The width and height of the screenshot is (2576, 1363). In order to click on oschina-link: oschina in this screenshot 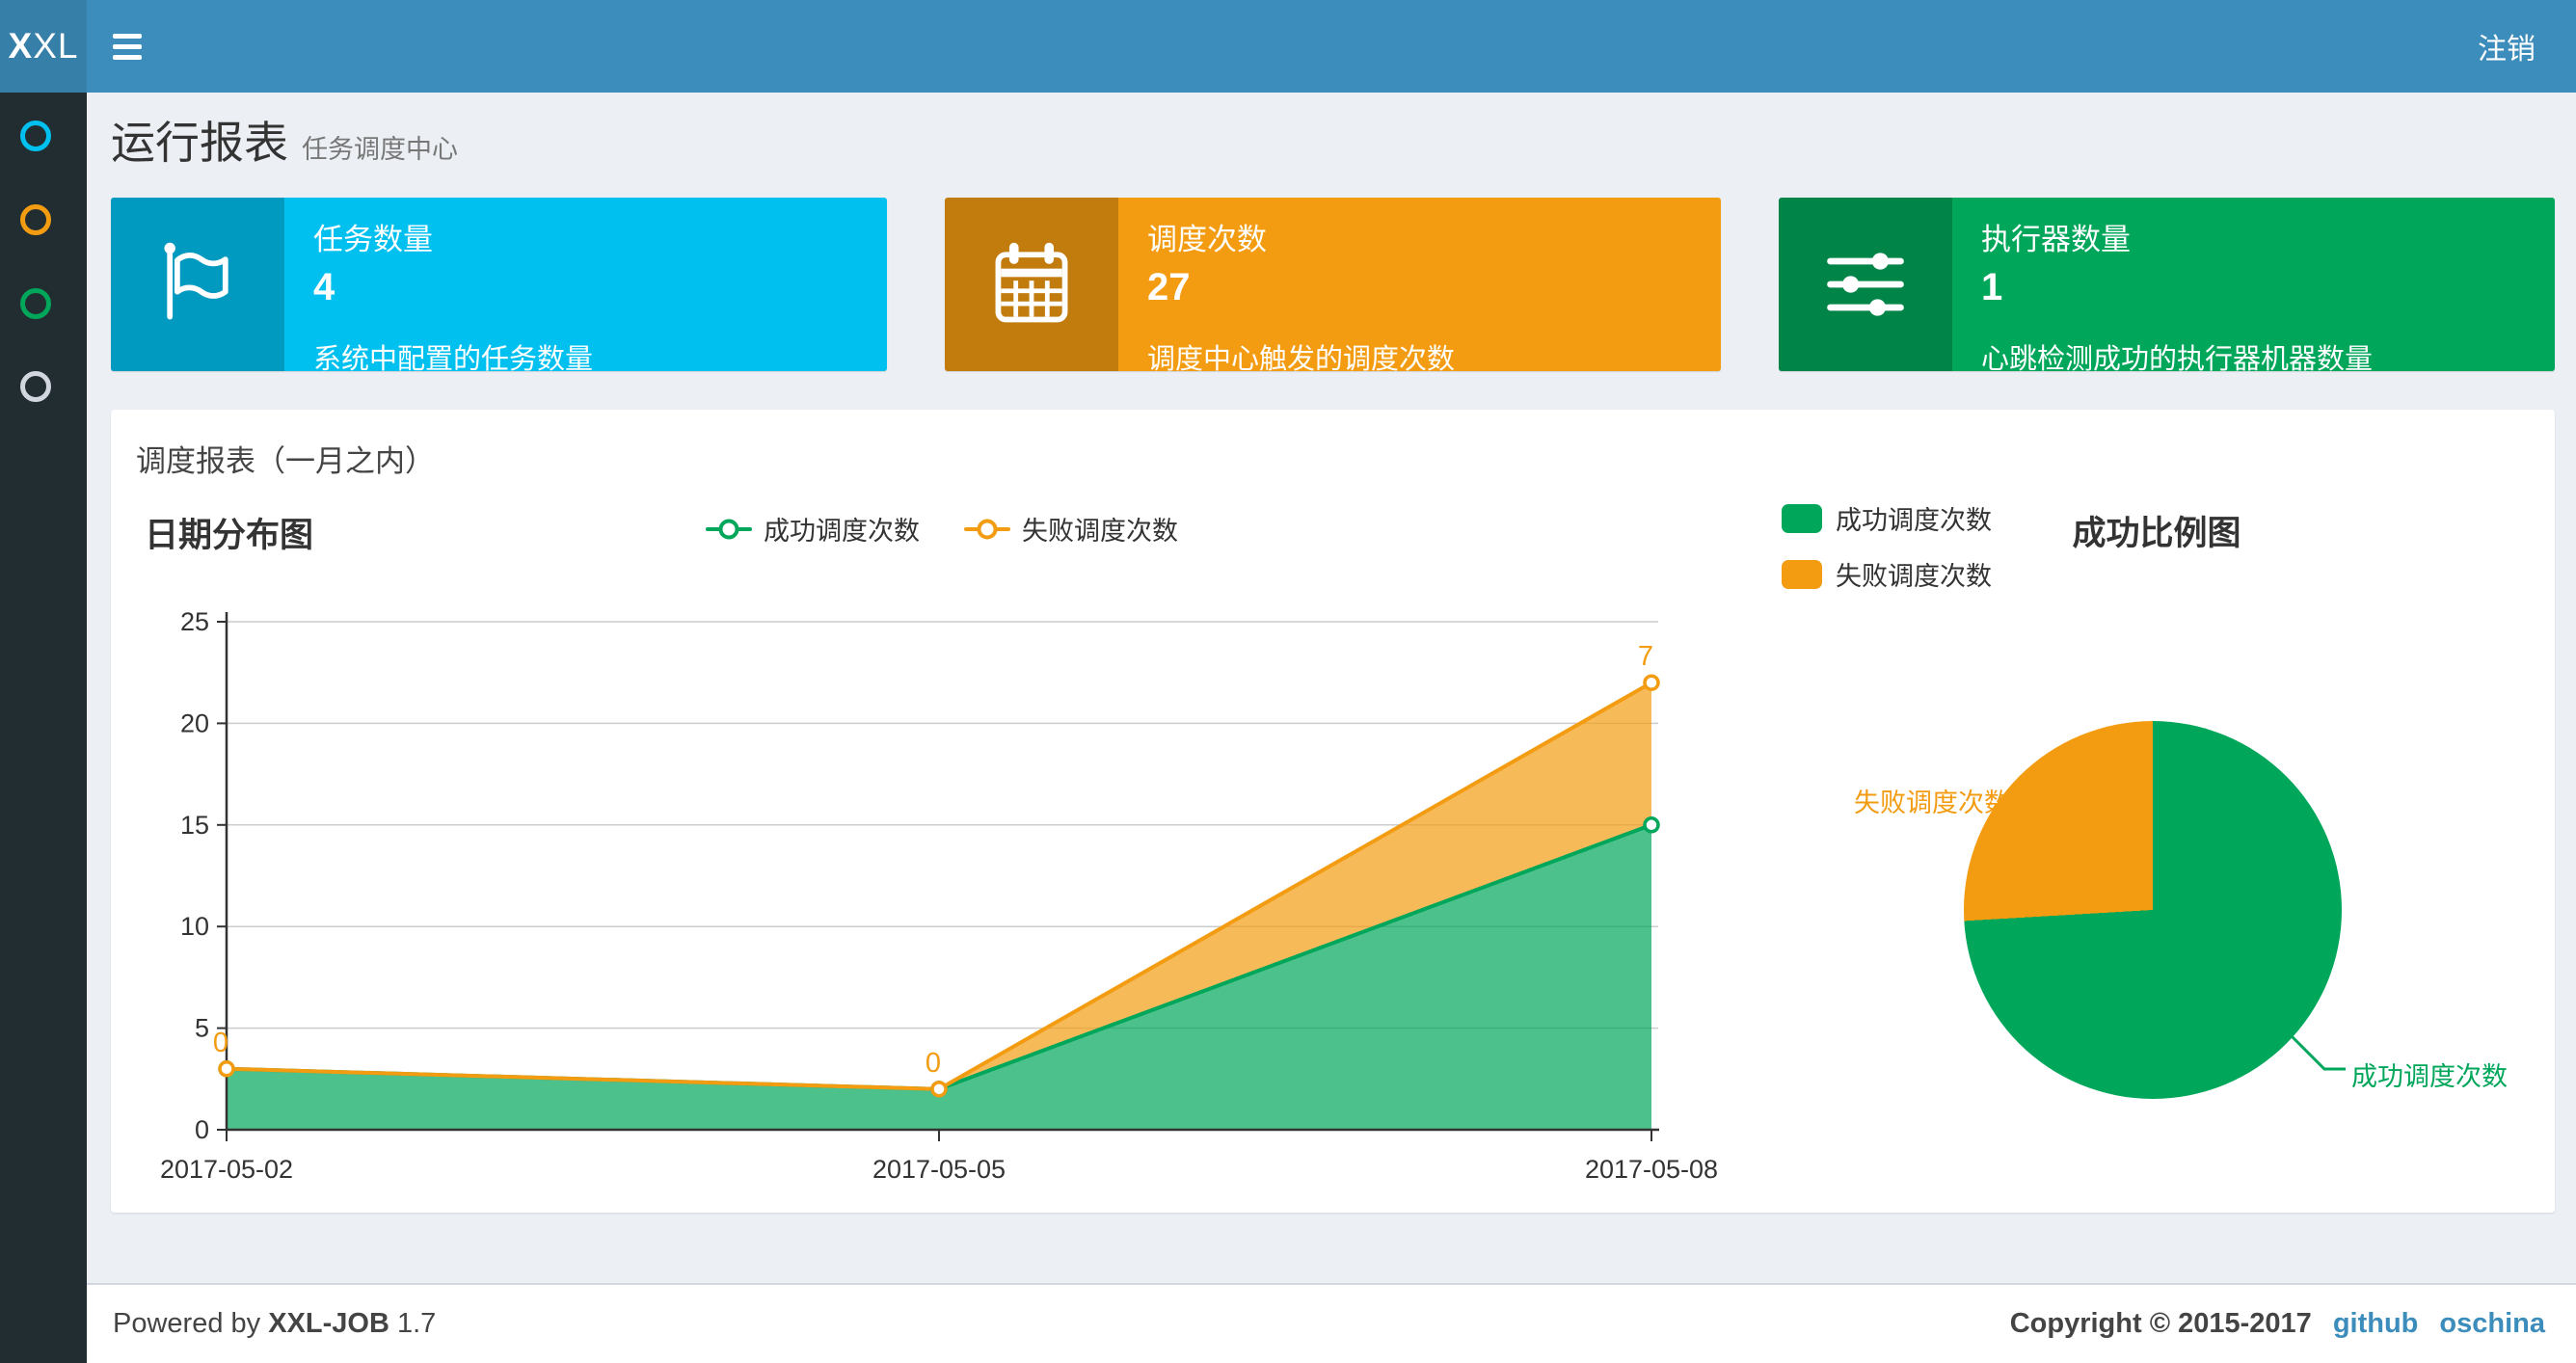, I will do `click(2492, 1324)`.